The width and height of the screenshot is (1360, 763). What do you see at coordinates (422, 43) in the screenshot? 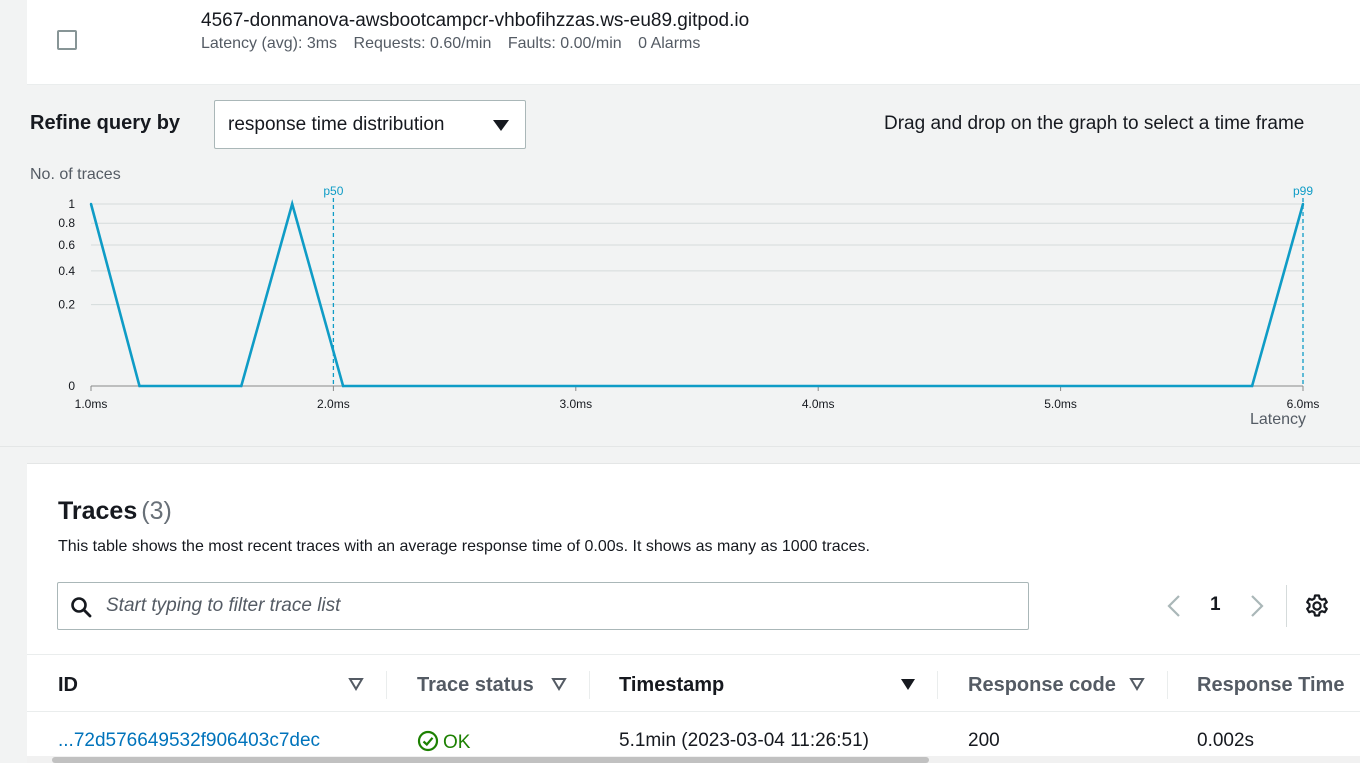
I see `service-requests: Requests: 0.60/min` at bounding box center [422, 43].